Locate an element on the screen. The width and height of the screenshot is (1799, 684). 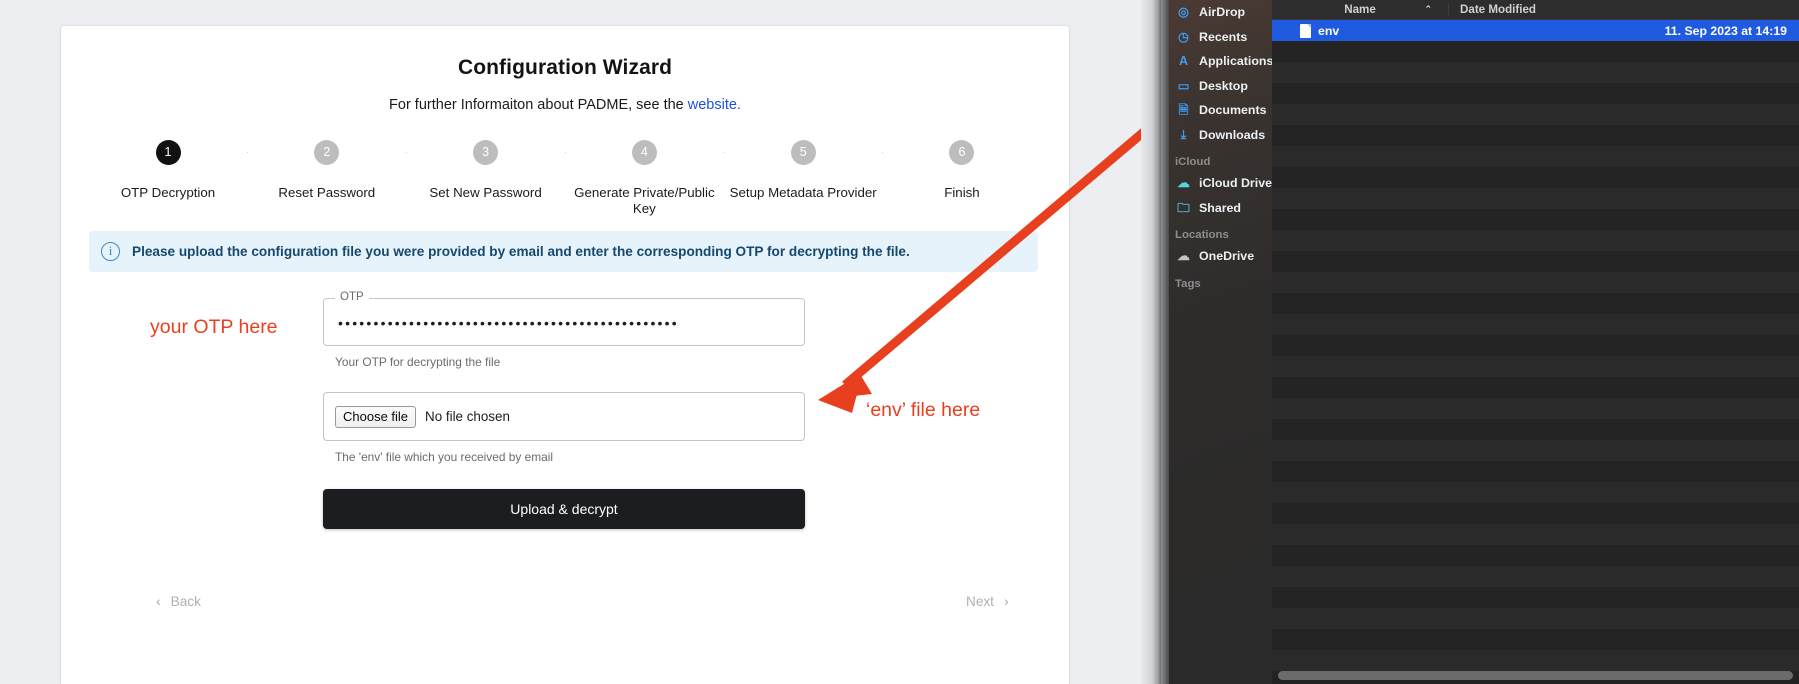
choose-file-button: Choose file is located at coordinates (376, 416).